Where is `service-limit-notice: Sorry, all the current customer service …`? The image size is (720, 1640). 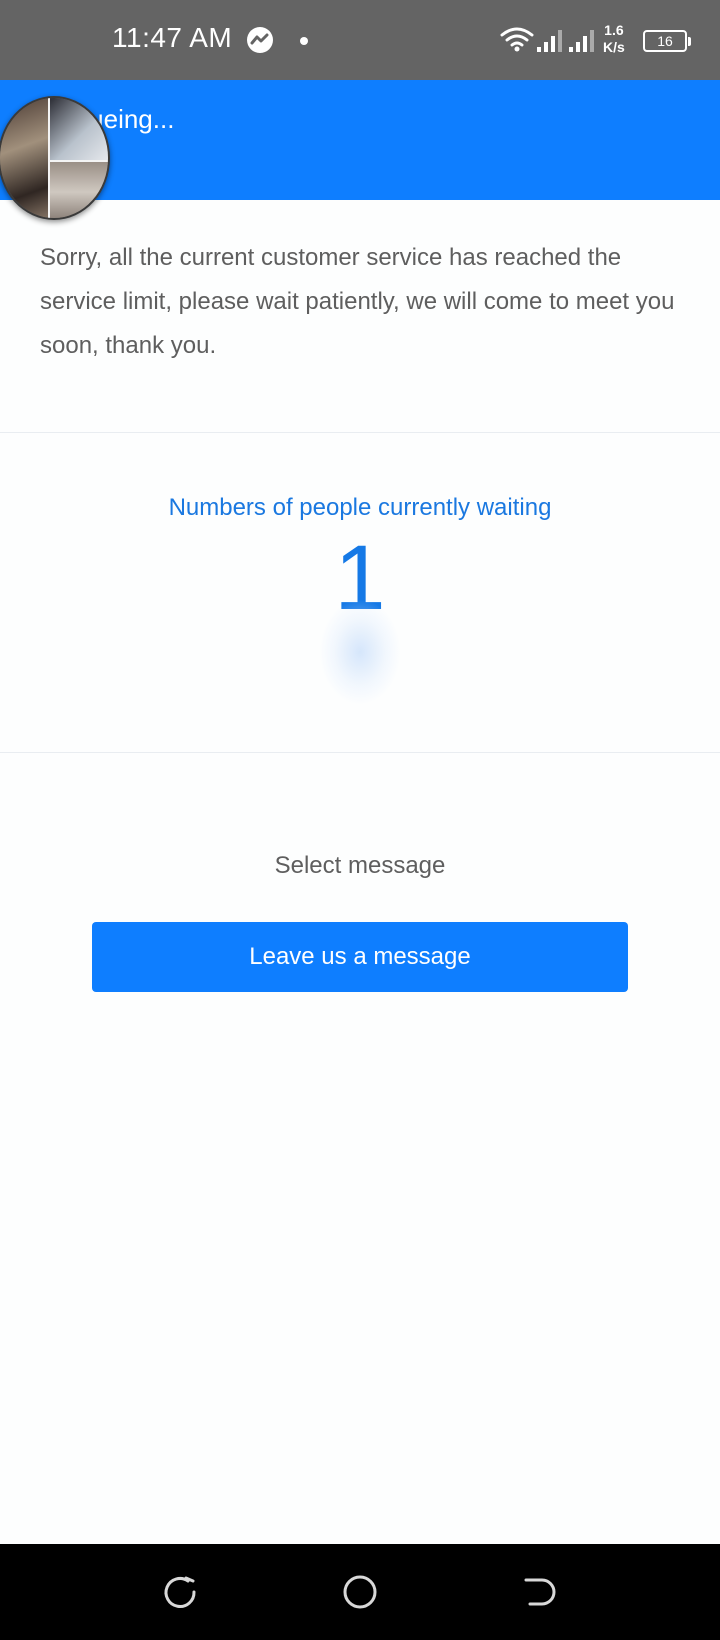
service-limit-notice: Sorry, all the current customer service … is located at coordinates (357, 301).